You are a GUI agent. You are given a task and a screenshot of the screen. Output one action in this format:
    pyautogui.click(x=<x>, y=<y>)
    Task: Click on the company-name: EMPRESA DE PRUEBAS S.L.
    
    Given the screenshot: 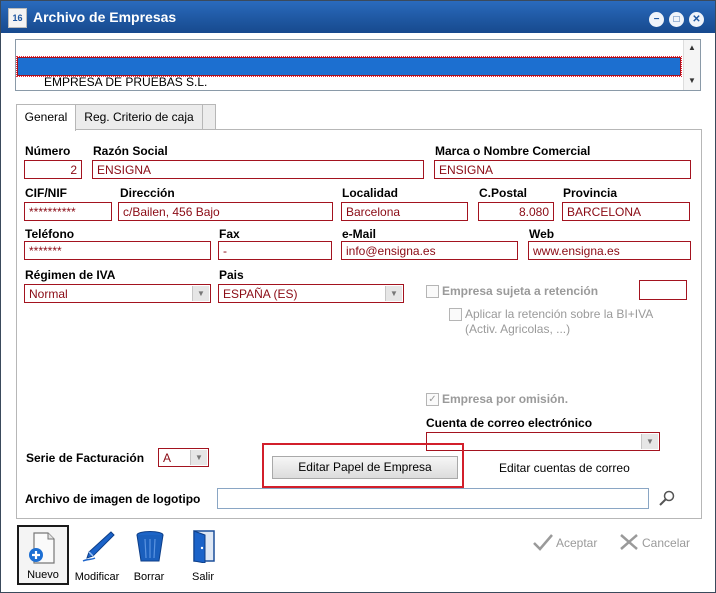 What is the action you would take?
    pyautogui.click(x=126, y=82)
    